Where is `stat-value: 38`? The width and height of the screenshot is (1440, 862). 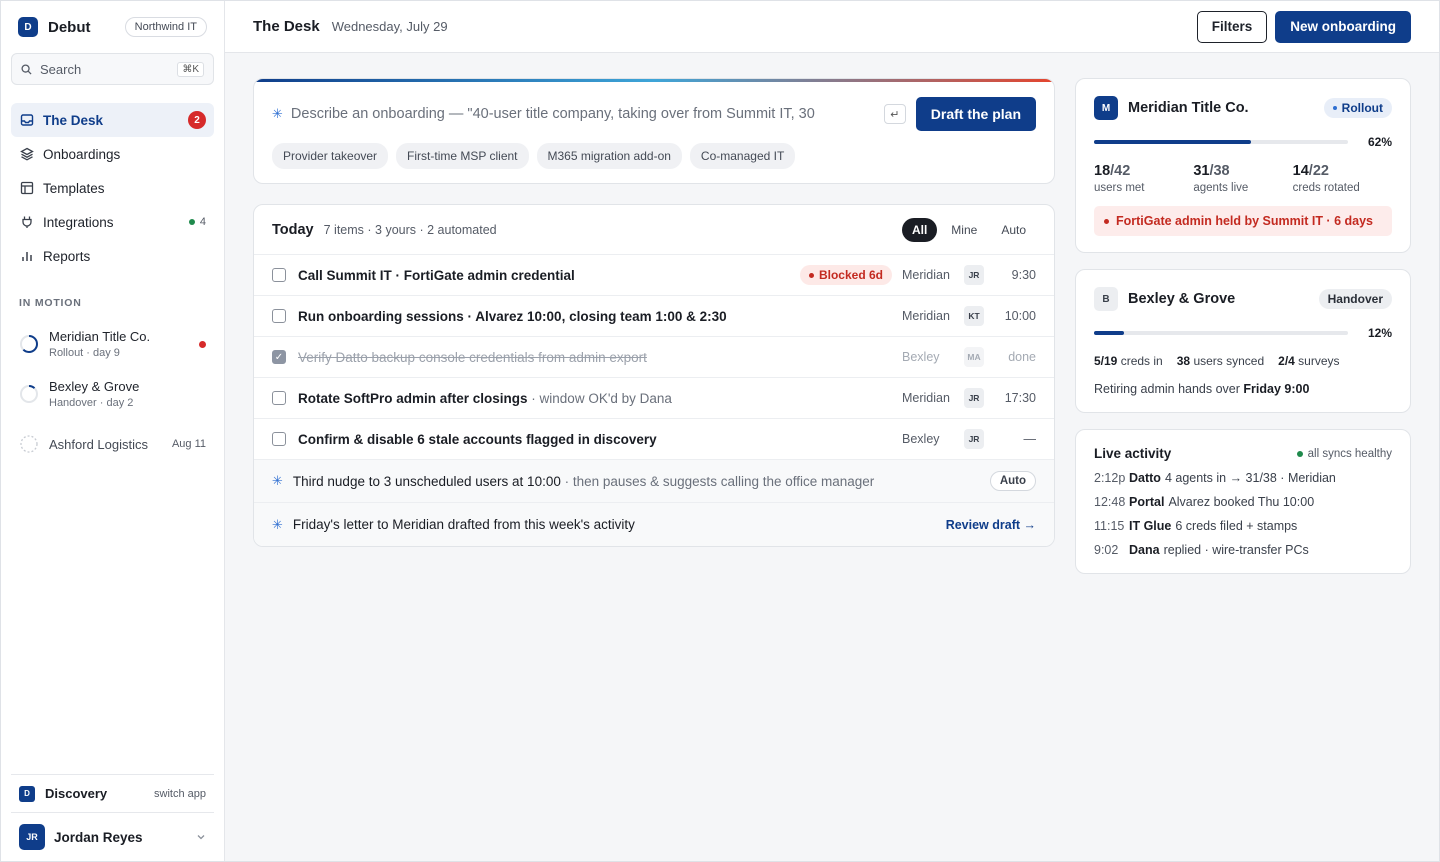 stat-value: 38 is located at coordinates (1183, 361).